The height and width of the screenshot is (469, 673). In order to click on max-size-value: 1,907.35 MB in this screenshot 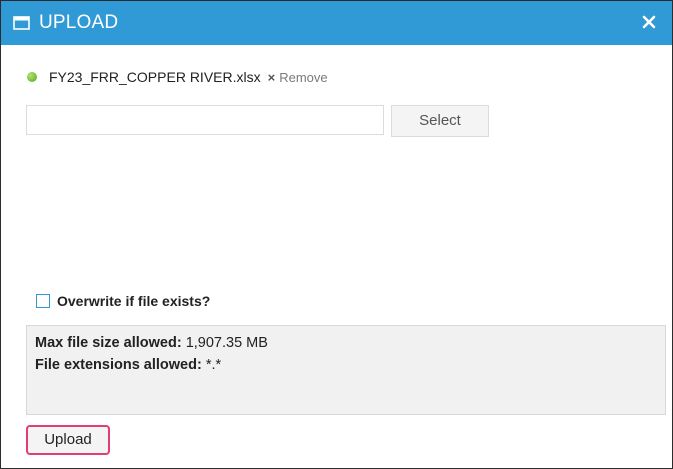, I will do `click(226, 343)`.